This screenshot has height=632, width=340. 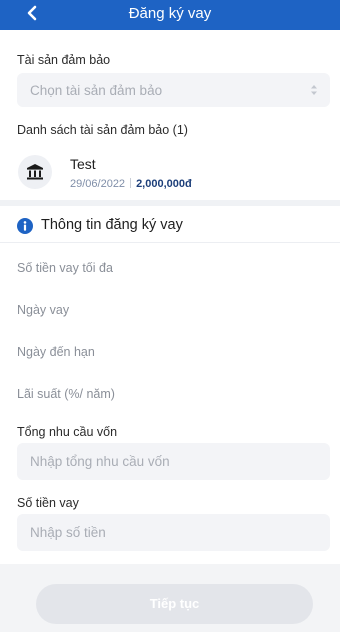 I want to click on page-title: Đăng ký vay, so click(x=170, y=13).